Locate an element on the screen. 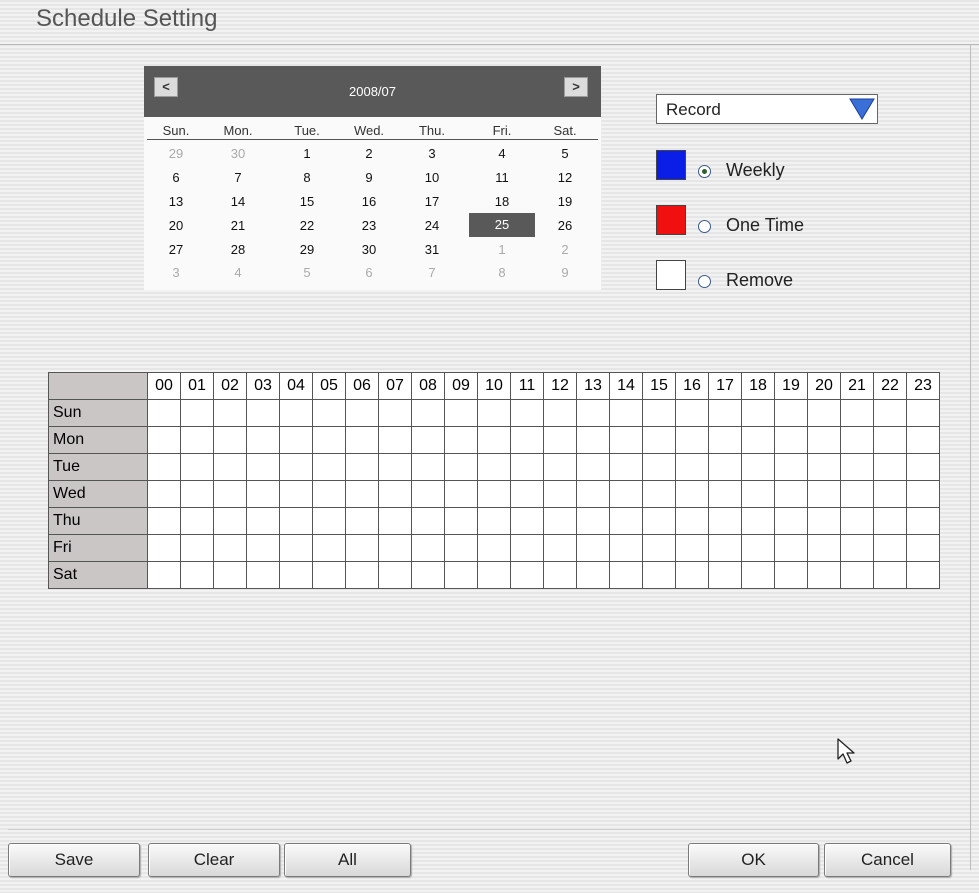 The width and height of the screenshot is (979, 893). calendar-day: 21 is located at coordinates (238, 226).